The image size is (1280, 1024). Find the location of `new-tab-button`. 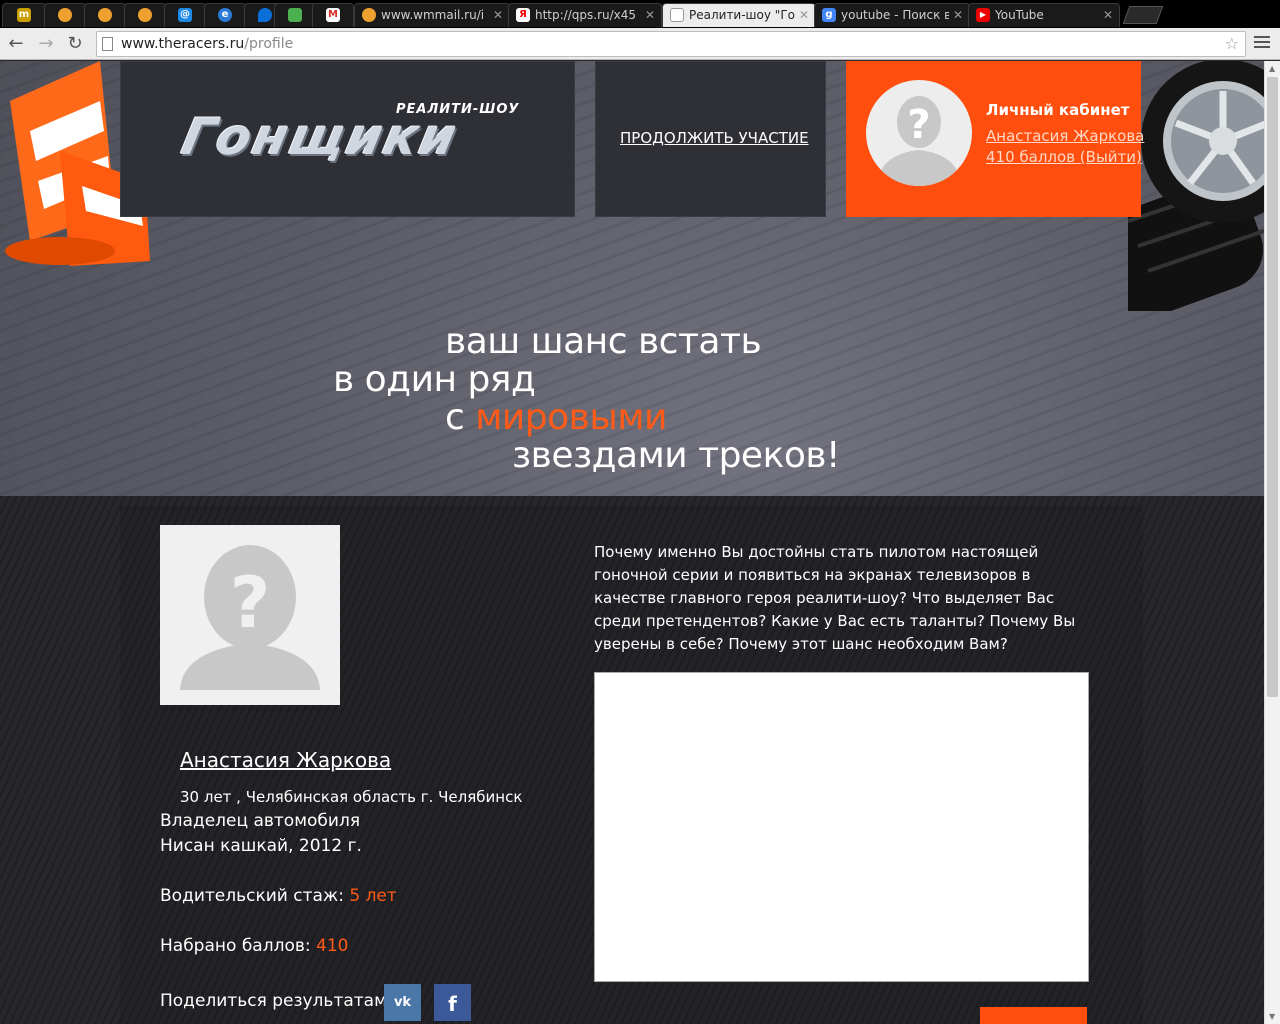

new-tab-button is located at coordinates (1143, 15).